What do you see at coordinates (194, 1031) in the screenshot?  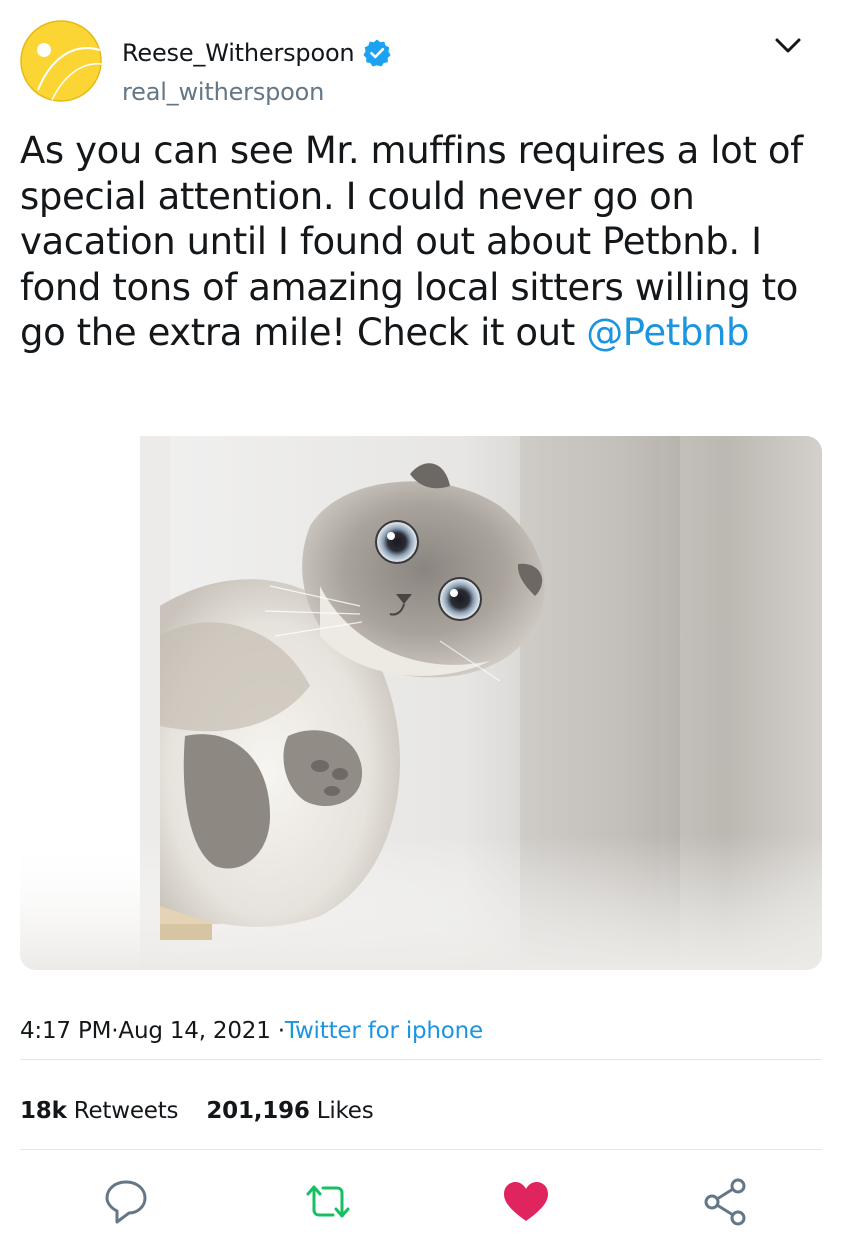 I see `tweet-date: Aug 14, 2021` at bounding box center [194, 1031].